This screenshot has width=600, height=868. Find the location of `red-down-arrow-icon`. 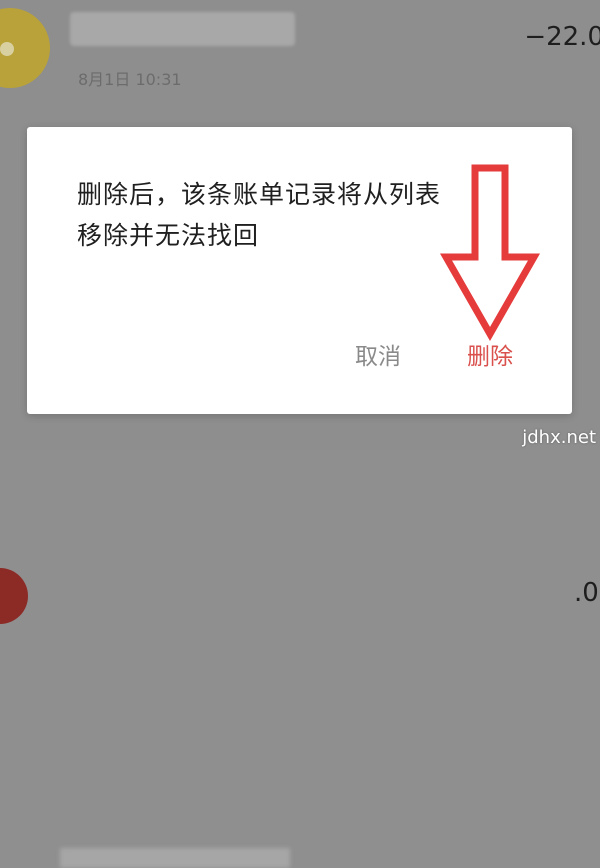

red-down-arrow-icon is located at coordinates (490, 253).